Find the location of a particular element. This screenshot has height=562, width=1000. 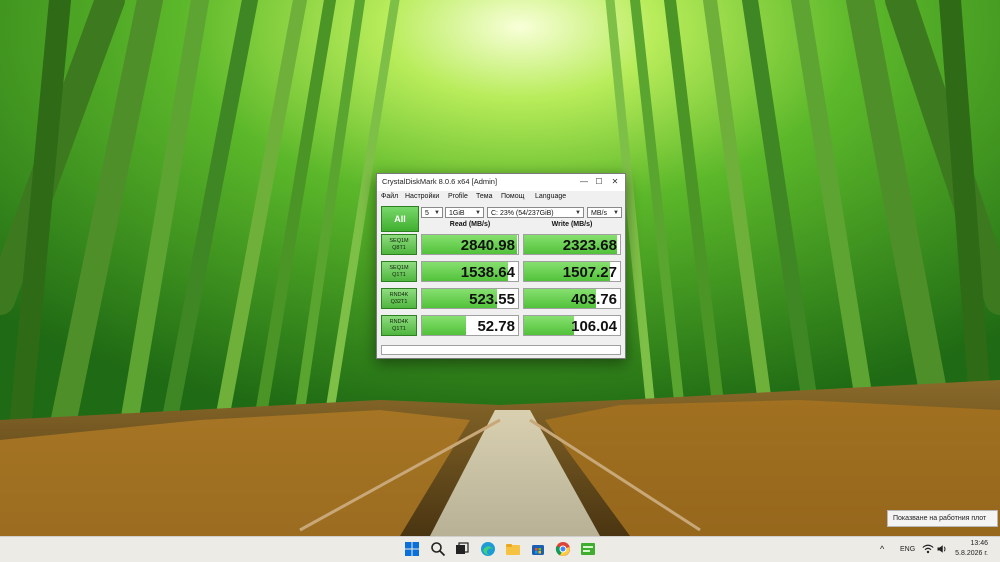

title-bar: CrystalDiskMark 8.0.6 x64 [Admin] — ☐ ✕ is located at coordinates (501, 182).